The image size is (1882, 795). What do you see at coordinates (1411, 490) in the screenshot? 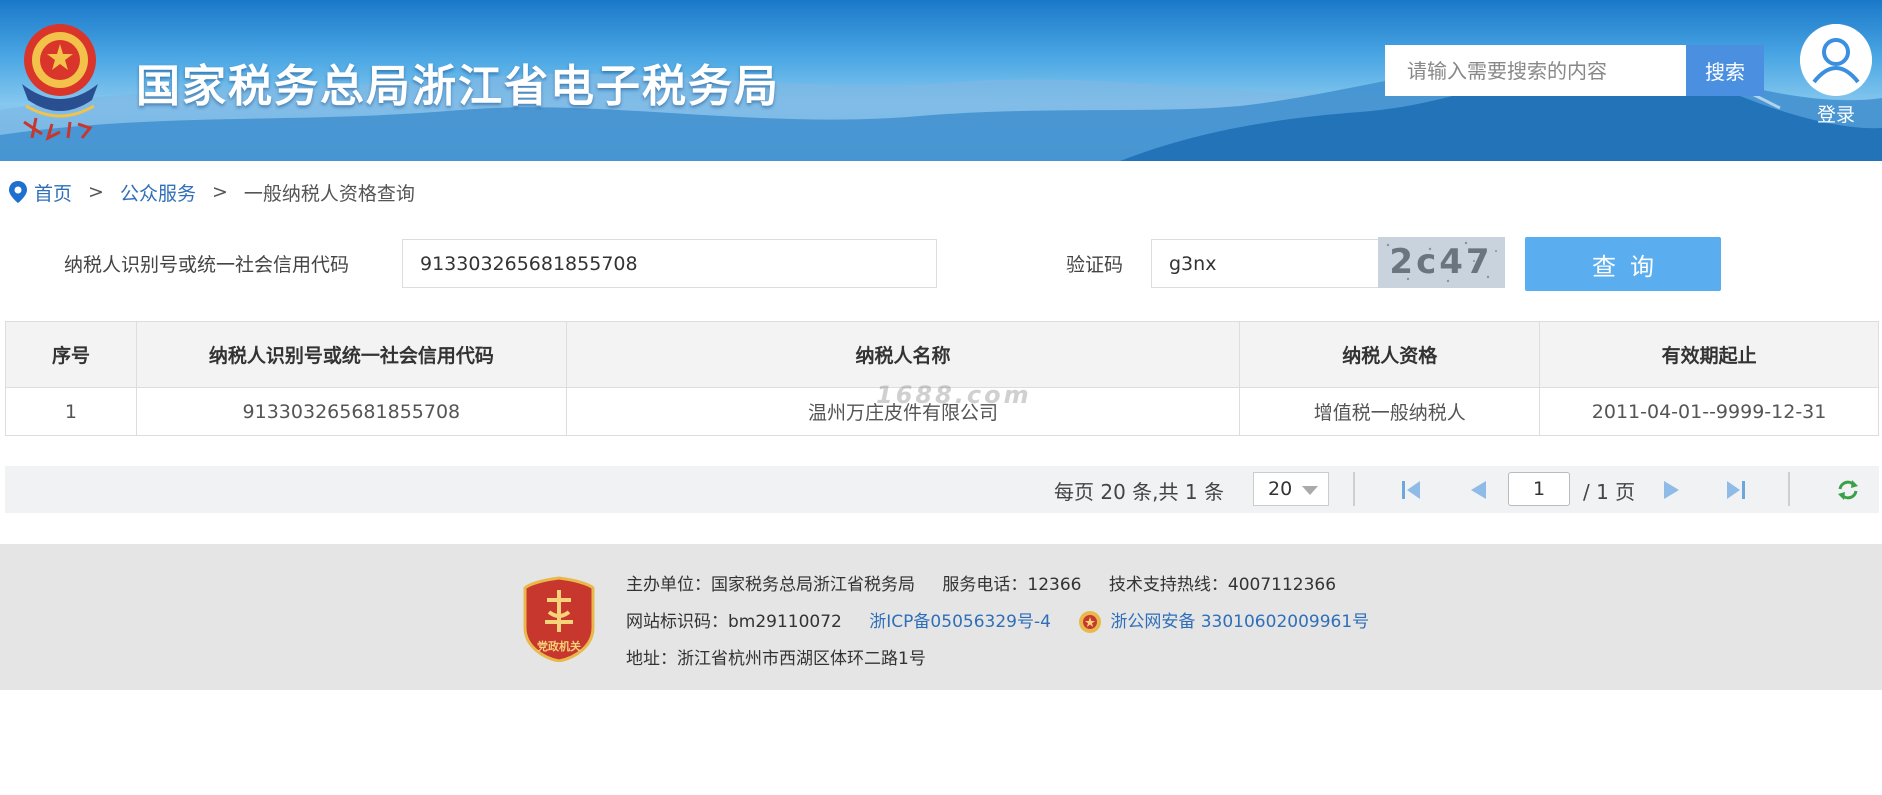
I see `first-page-icon` at bounding box center [1411, 490].